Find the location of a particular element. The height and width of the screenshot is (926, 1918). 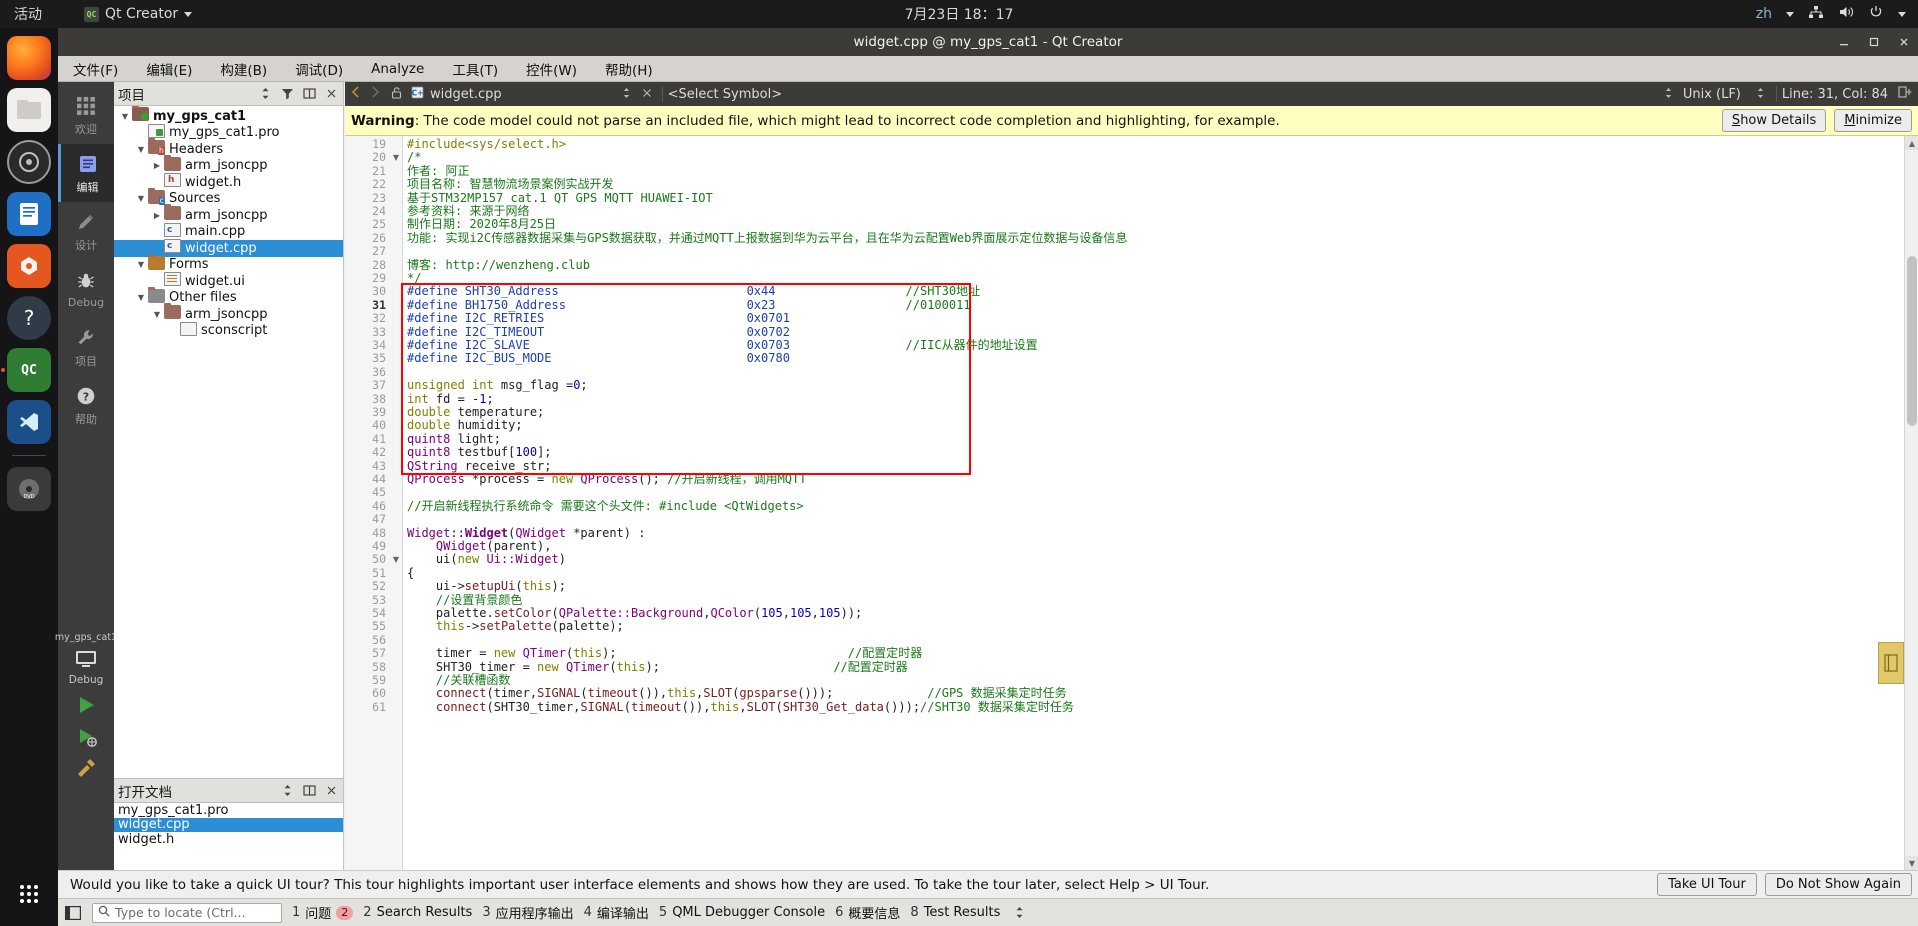

show-applications-button is located at coordinates (29, 894).